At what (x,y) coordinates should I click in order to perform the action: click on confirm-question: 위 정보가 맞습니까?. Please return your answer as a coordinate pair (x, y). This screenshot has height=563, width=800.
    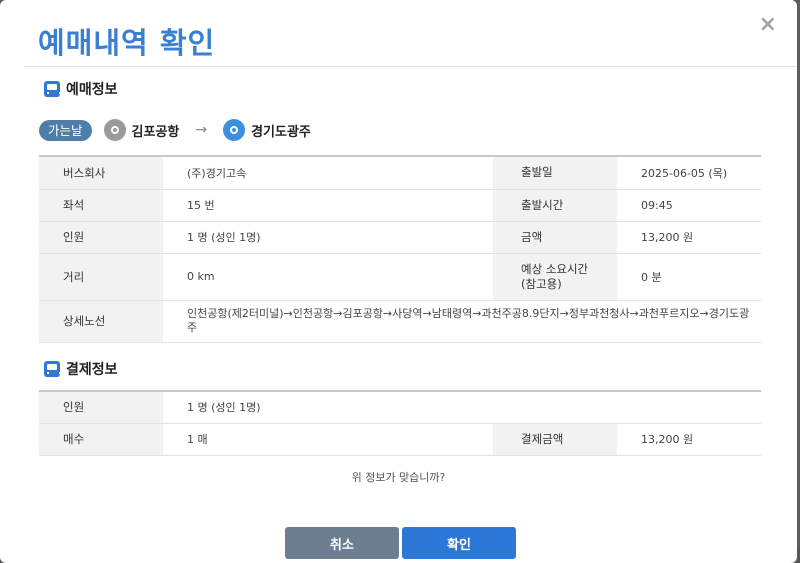
    Looking at the image, I should click on (398, 477).